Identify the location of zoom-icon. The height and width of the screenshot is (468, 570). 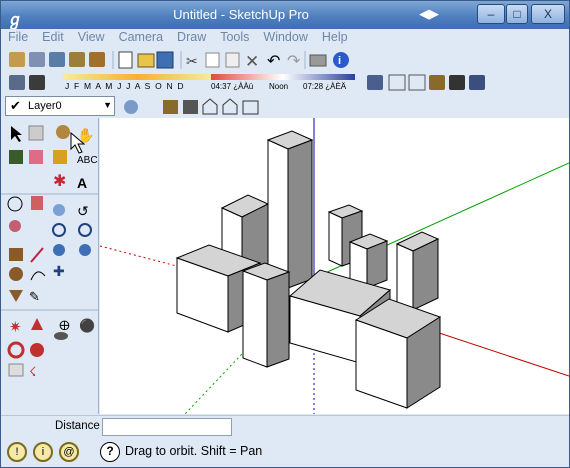
(59, 230).